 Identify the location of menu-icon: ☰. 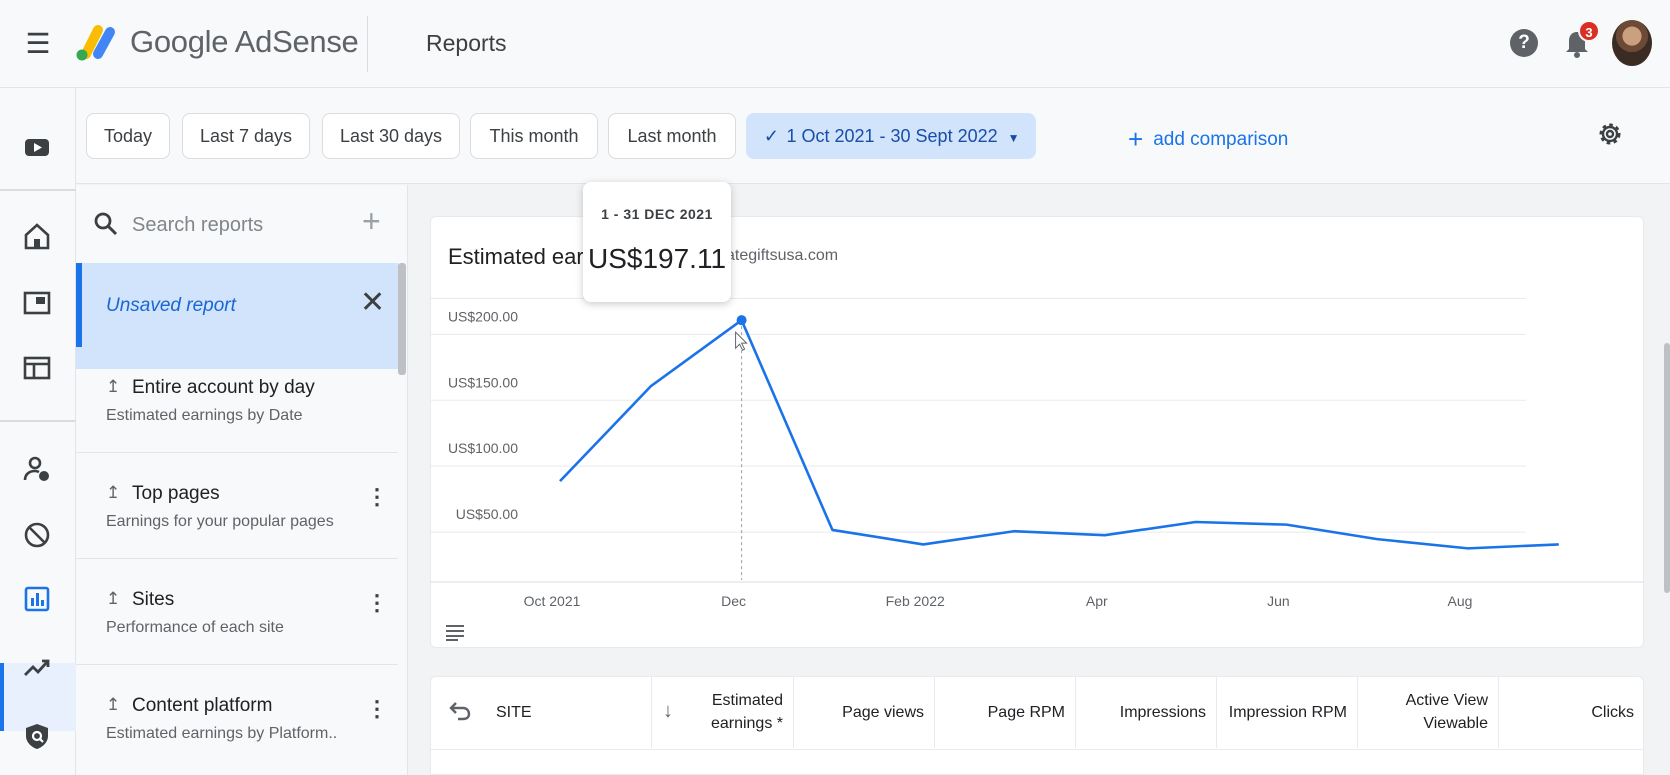
(38, 44).